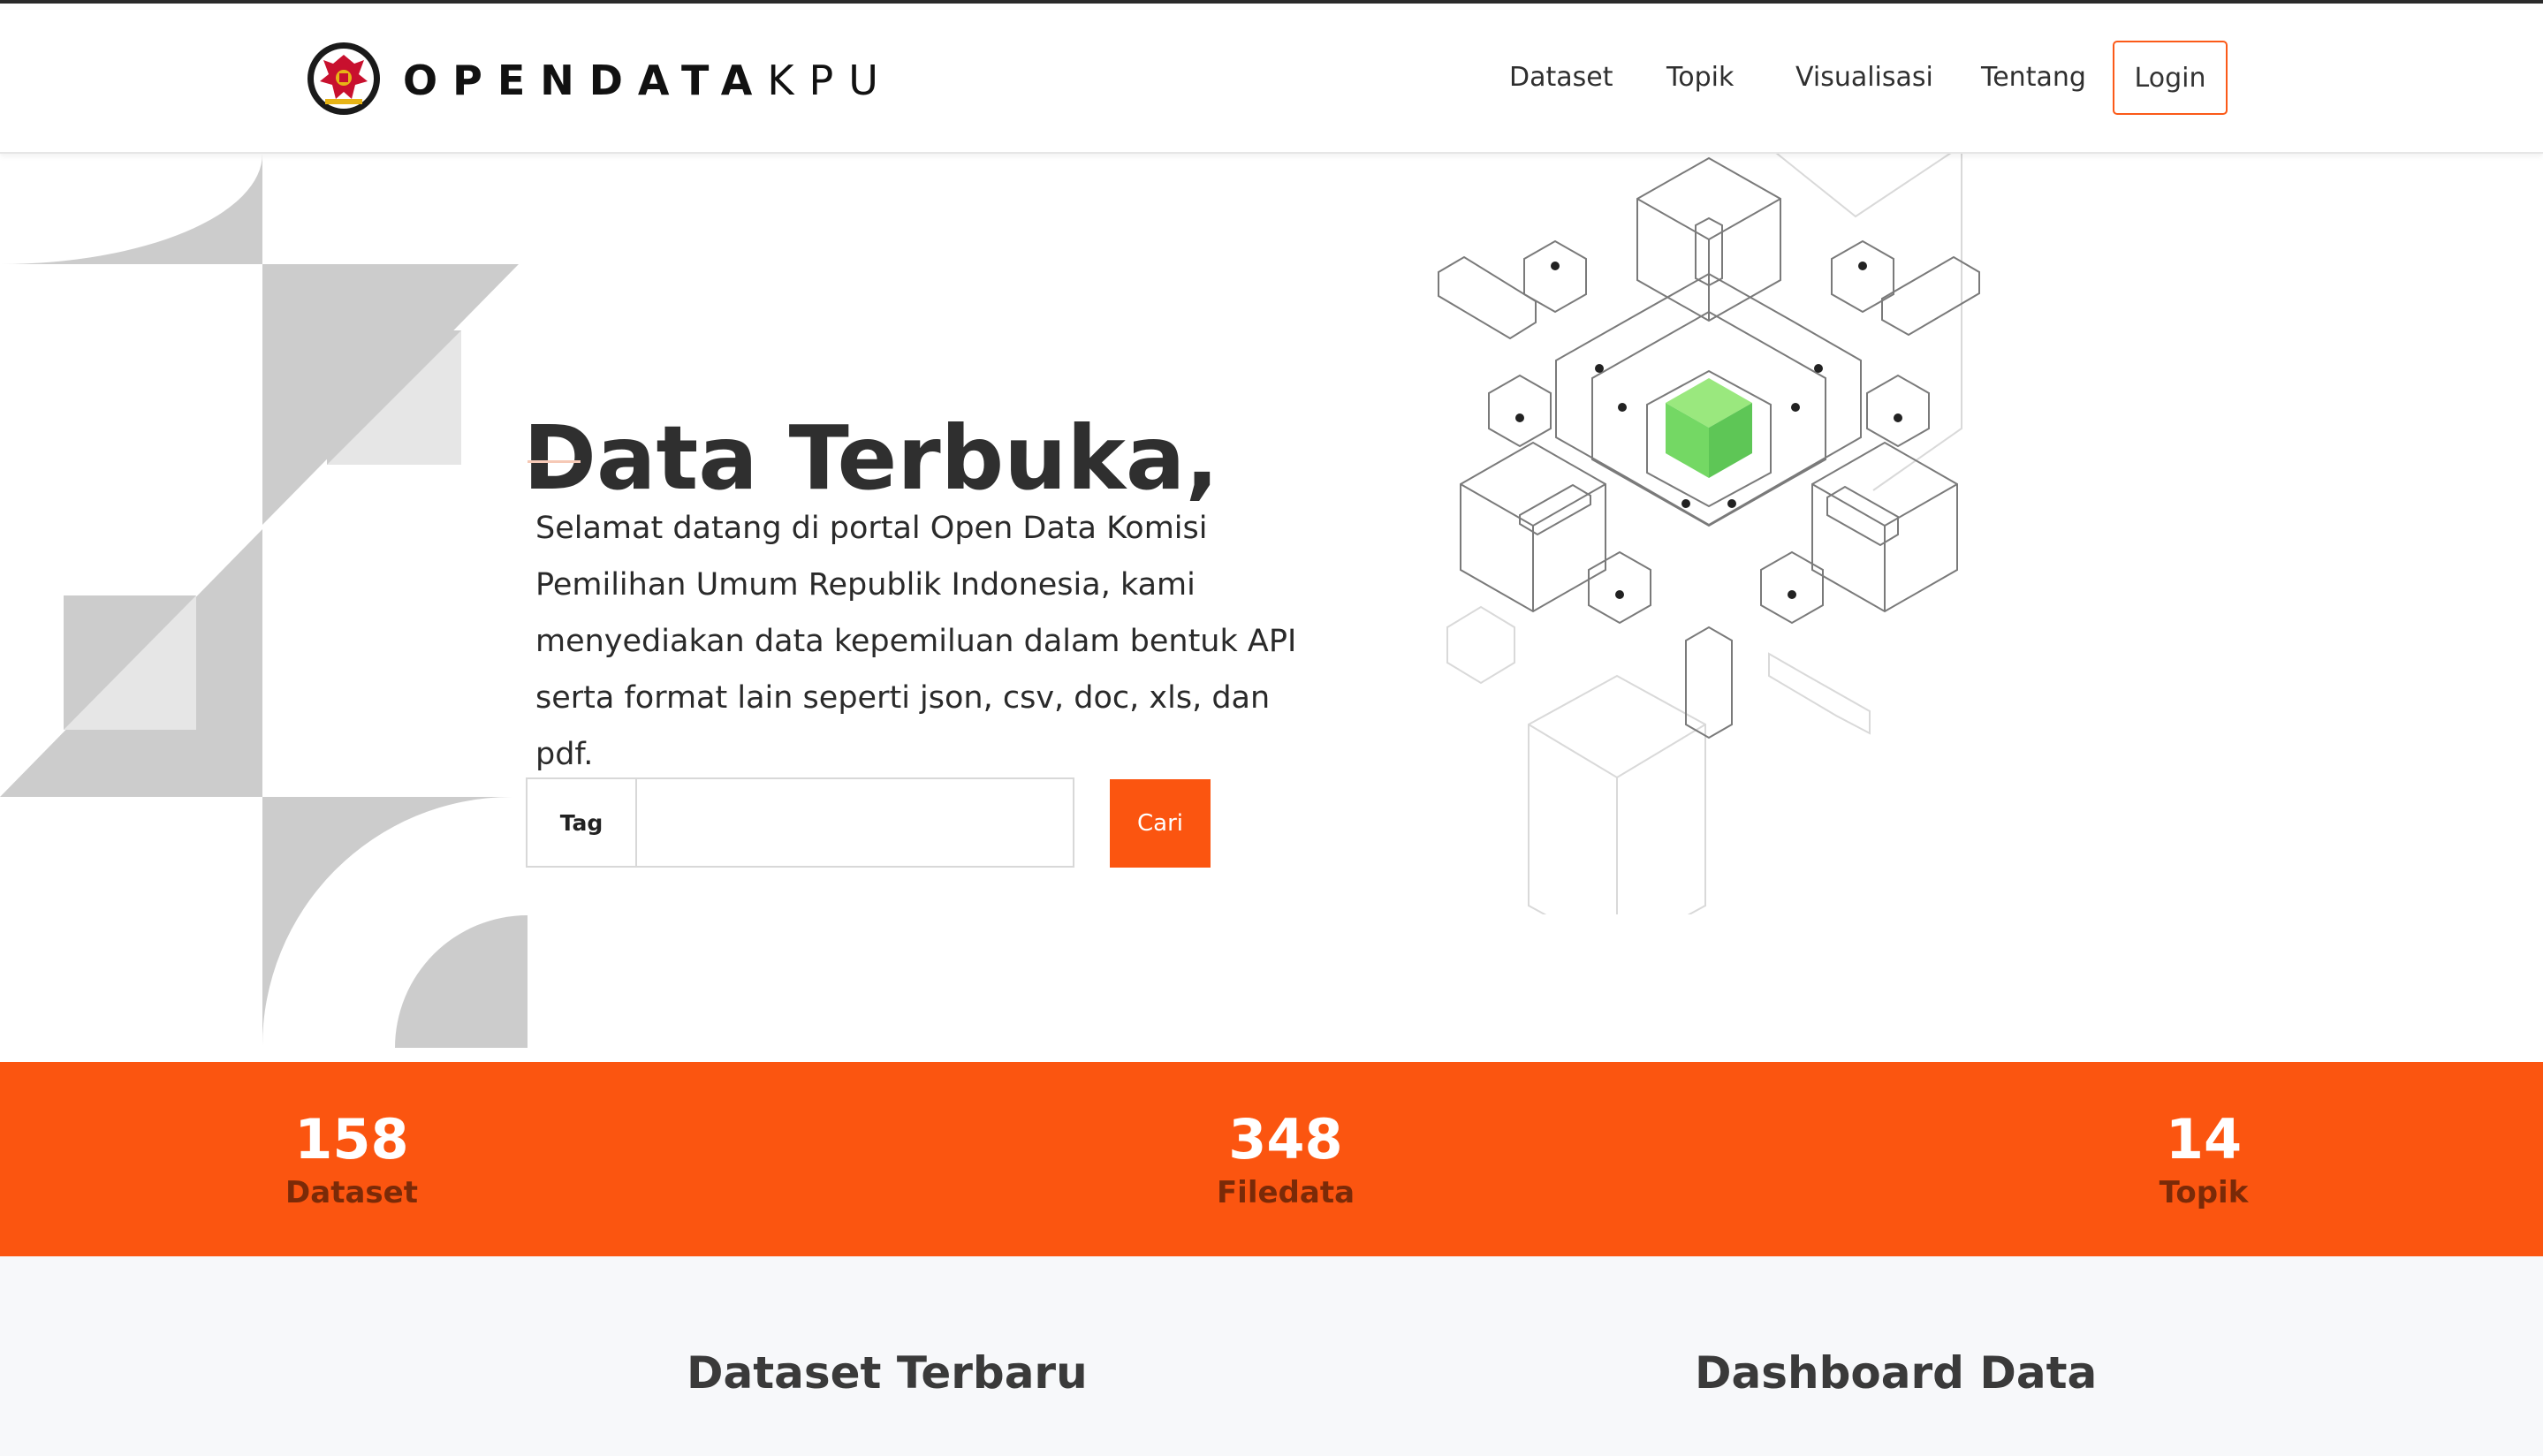  What do you see at coordinates (1285, 1192) in the screenshot?
I see `stat-label: Filedata` at bounding box center [1285, 1192].